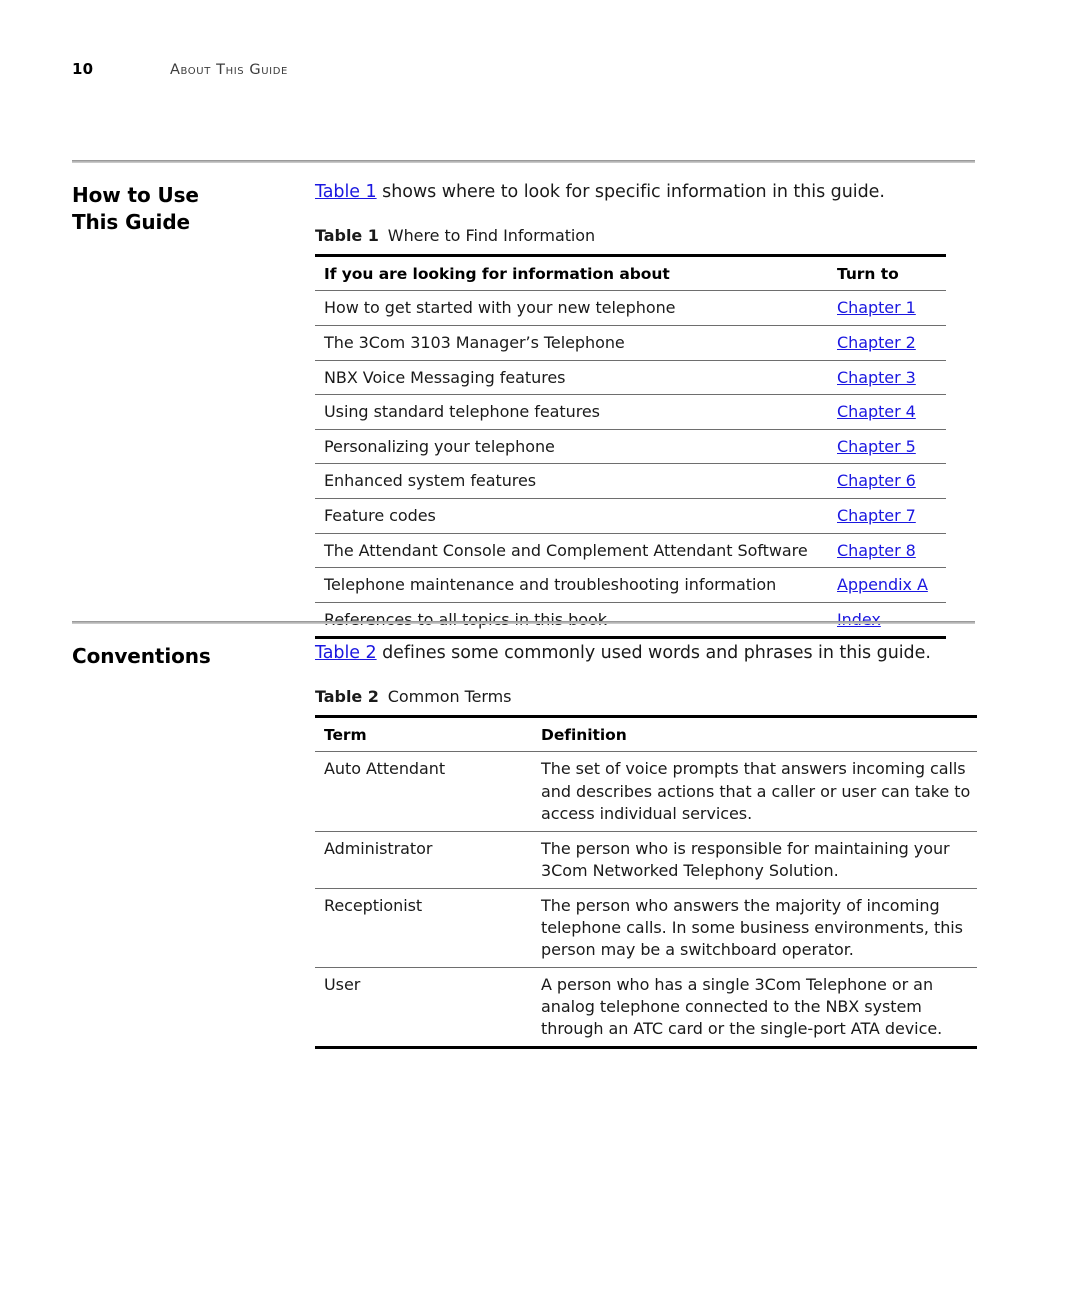  I want to click on table-row: Enhanced system features Chapter 6, so click(630, 481).